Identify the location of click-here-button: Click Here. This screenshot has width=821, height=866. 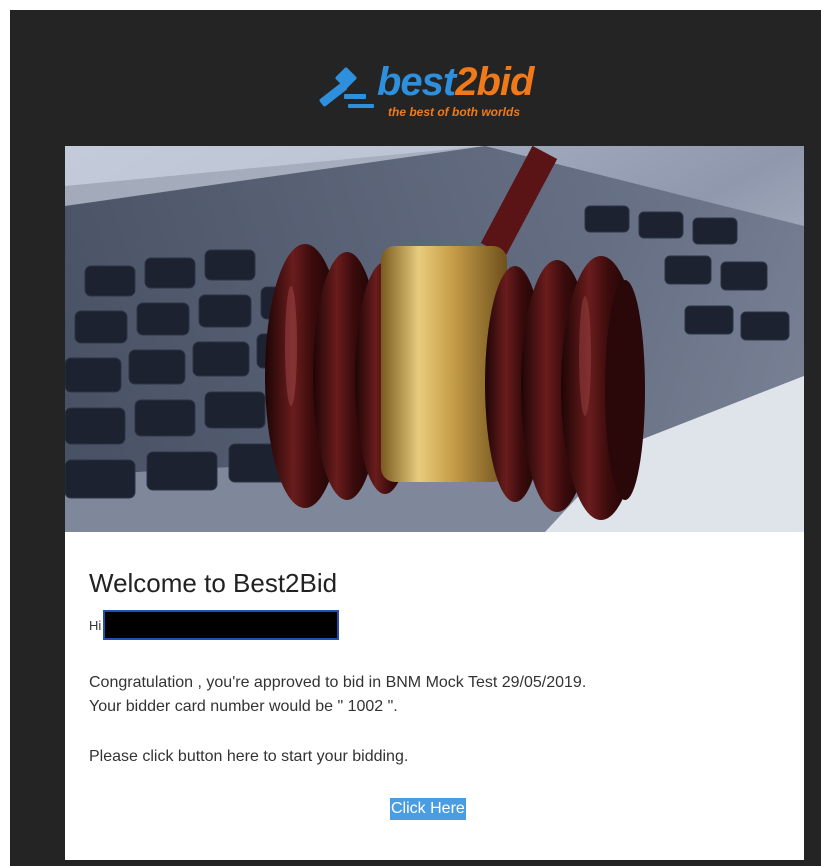
(428, 809).